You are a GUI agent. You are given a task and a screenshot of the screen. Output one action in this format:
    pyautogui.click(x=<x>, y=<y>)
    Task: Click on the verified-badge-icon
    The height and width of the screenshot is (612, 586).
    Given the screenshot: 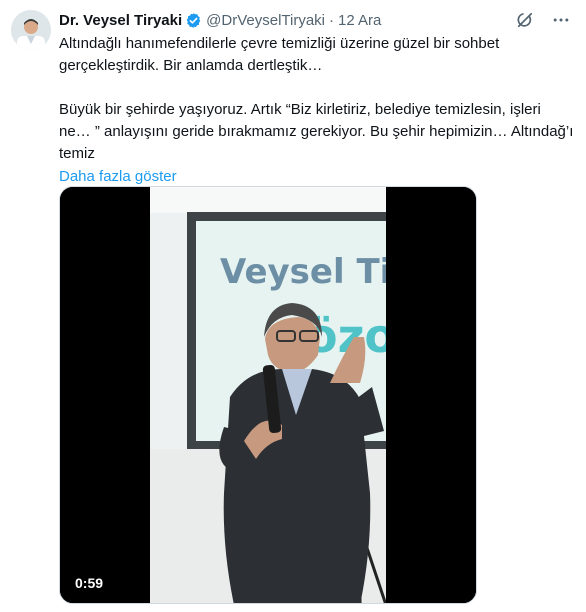 What is the action you would take?
    pyautogui.click(x=193, y=20)
    